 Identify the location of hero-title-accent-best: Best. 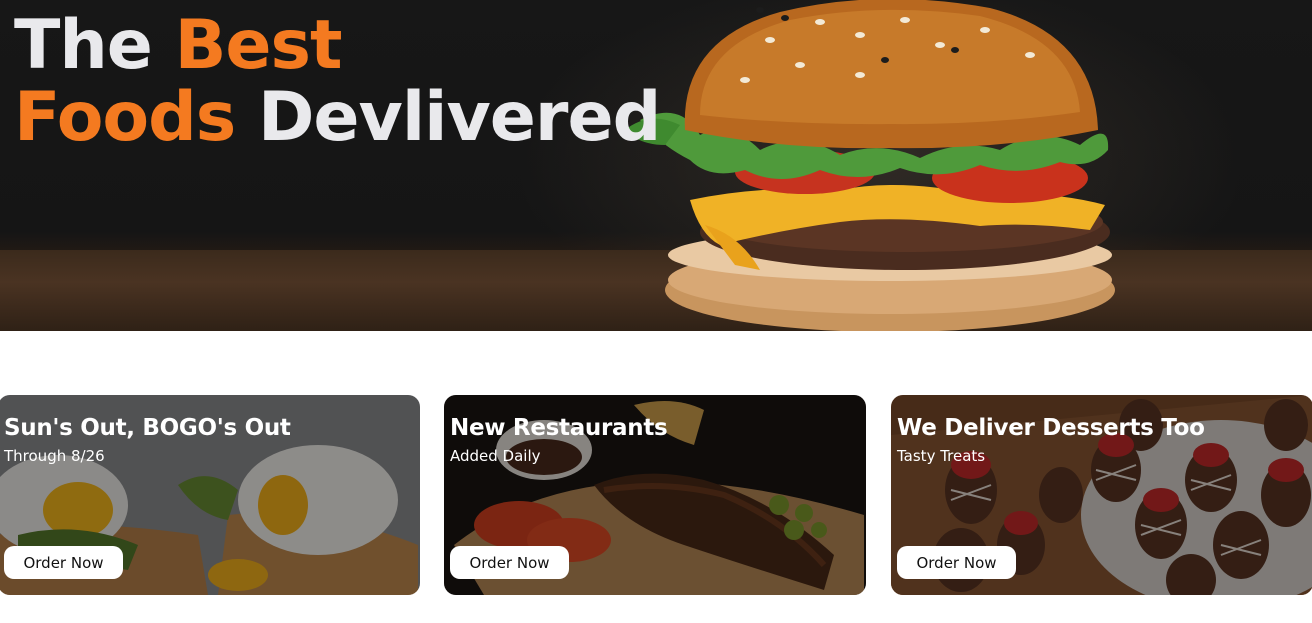
(258, 45).